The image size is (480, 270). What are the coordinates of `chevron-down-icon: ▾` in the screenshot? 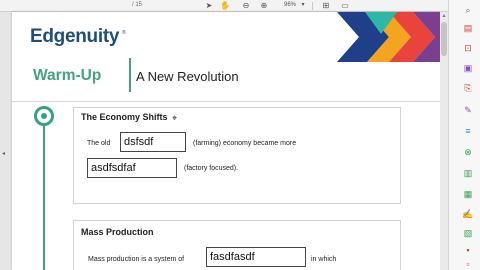 It's located at (303, 6).